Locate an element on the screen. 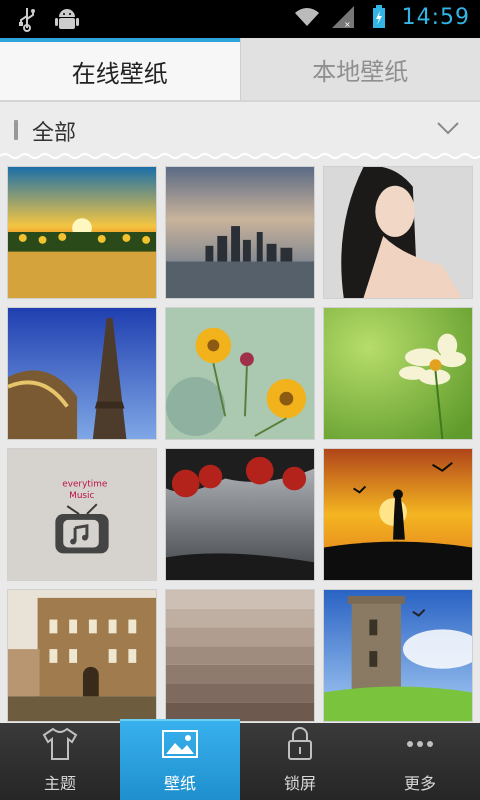 This screenshot has height=800, width=480. wallpaper-thumb-flooded-street is located at coordinates (82, 655).